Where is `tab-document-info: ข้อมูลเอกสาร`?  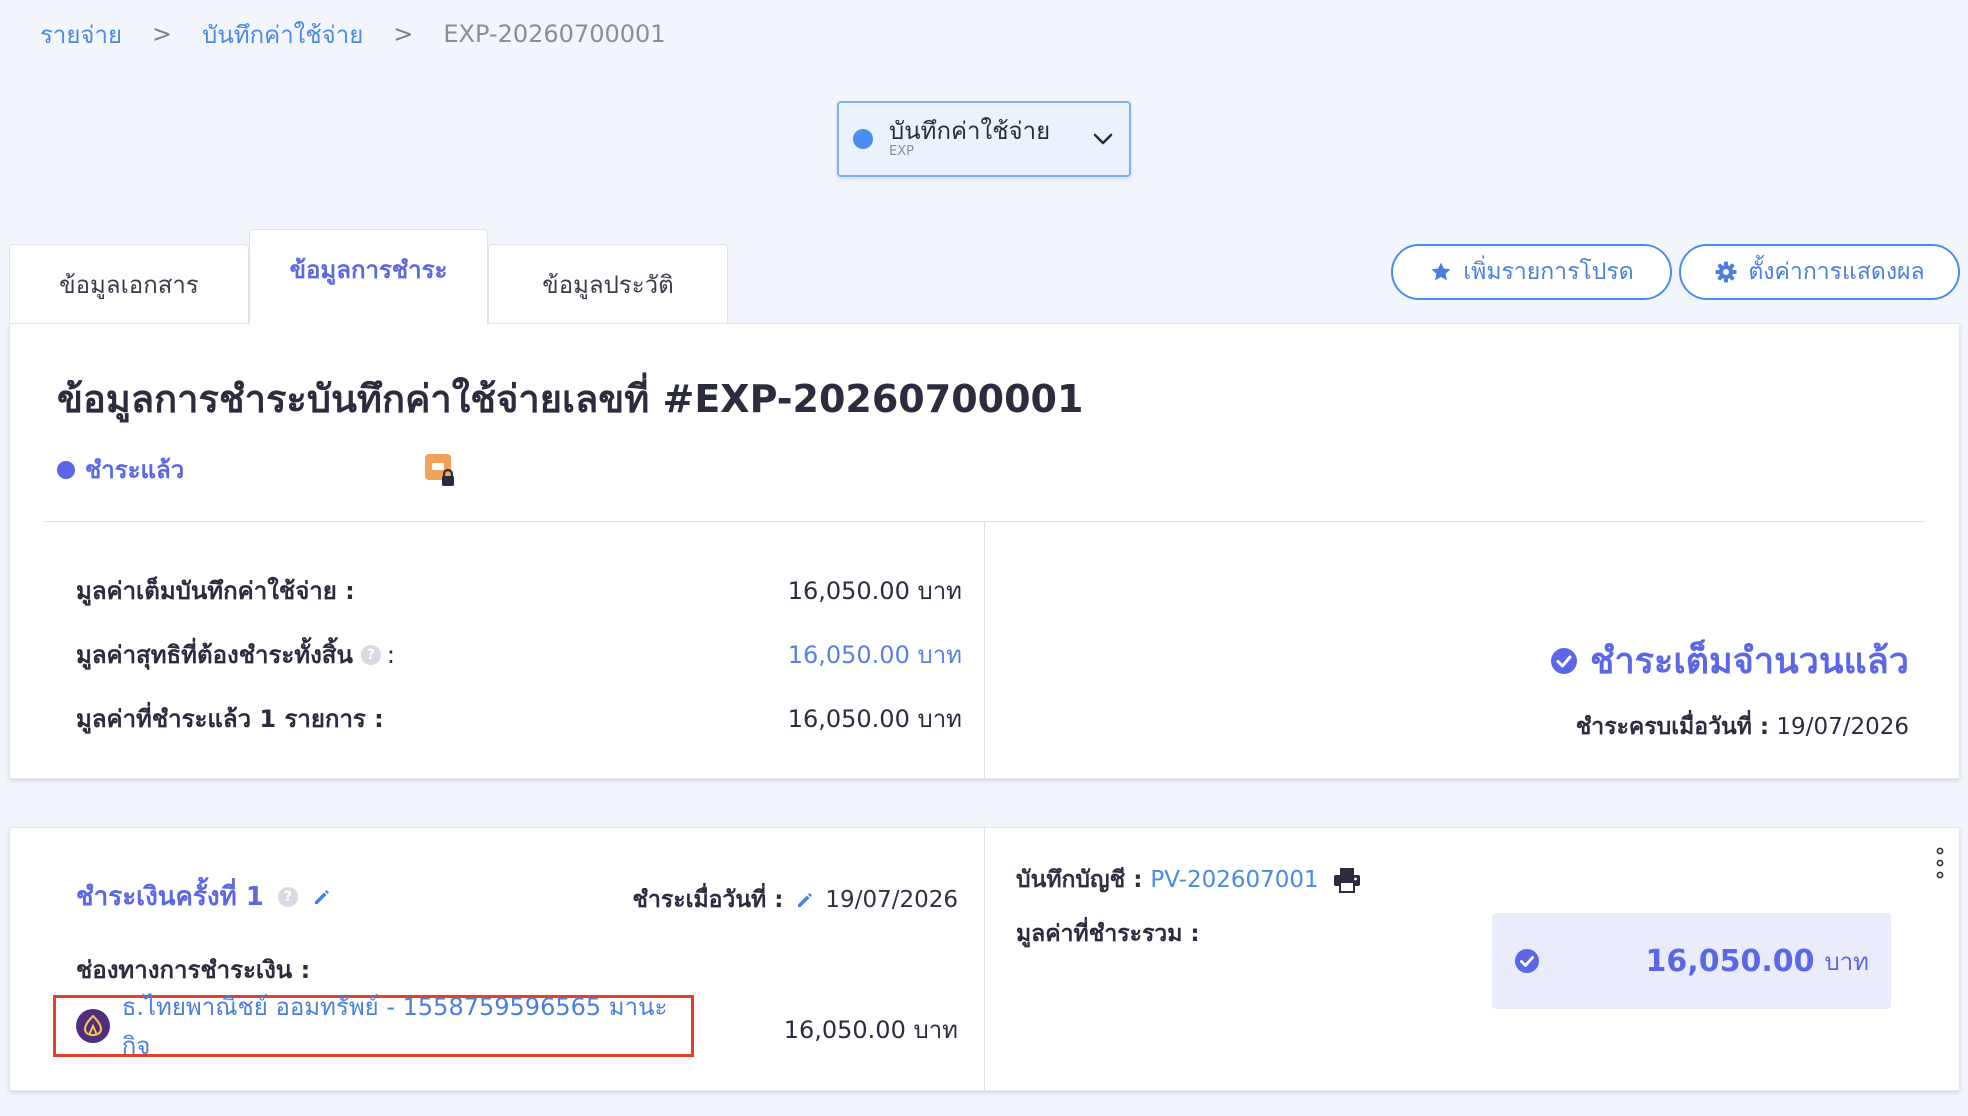
tab-document-info: ข้อมูลเอกสาร is located at coordinates (129, 284).